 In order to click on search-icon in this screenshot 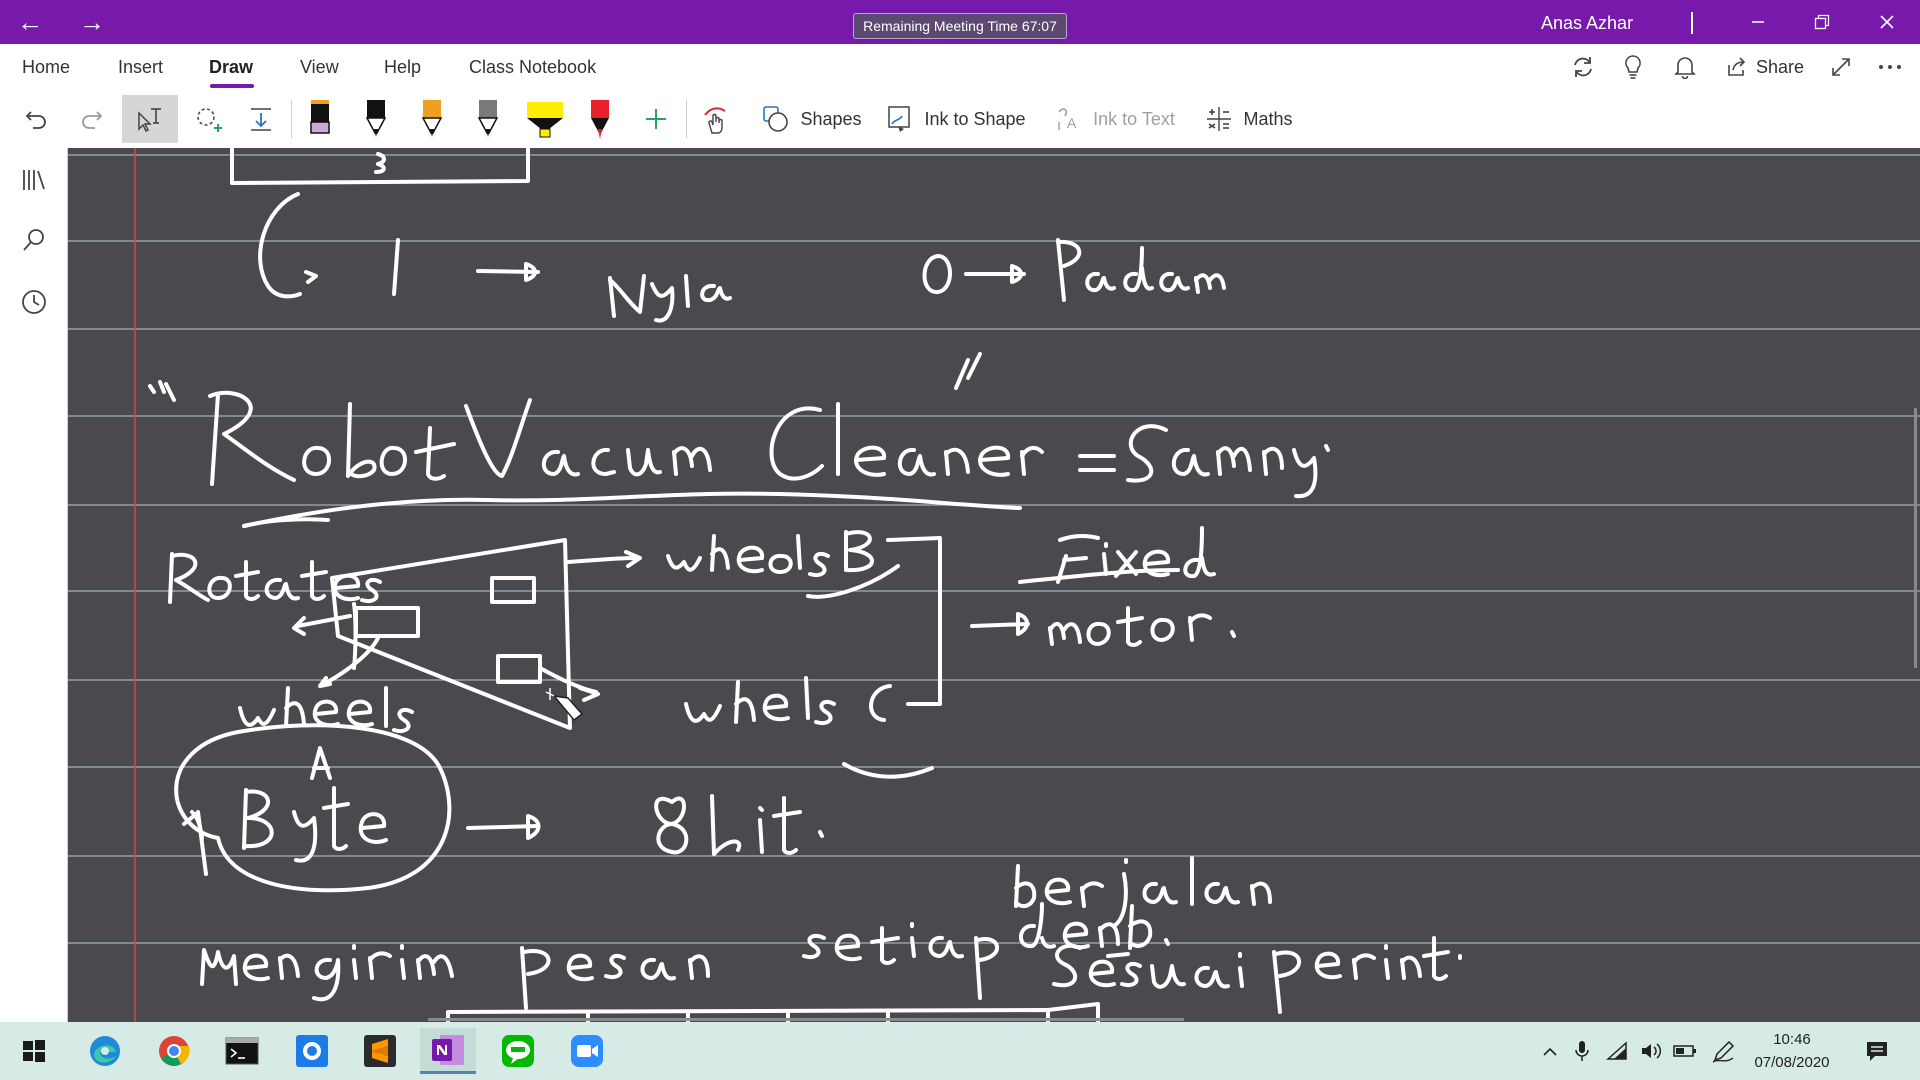, I will do `click(34, 240)`.